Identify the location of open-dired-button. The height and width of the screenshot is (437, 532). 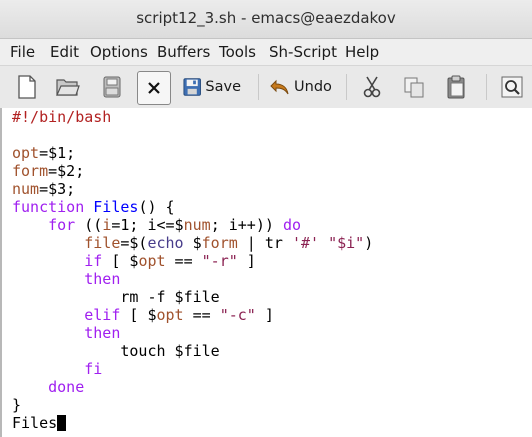
(112, 87).